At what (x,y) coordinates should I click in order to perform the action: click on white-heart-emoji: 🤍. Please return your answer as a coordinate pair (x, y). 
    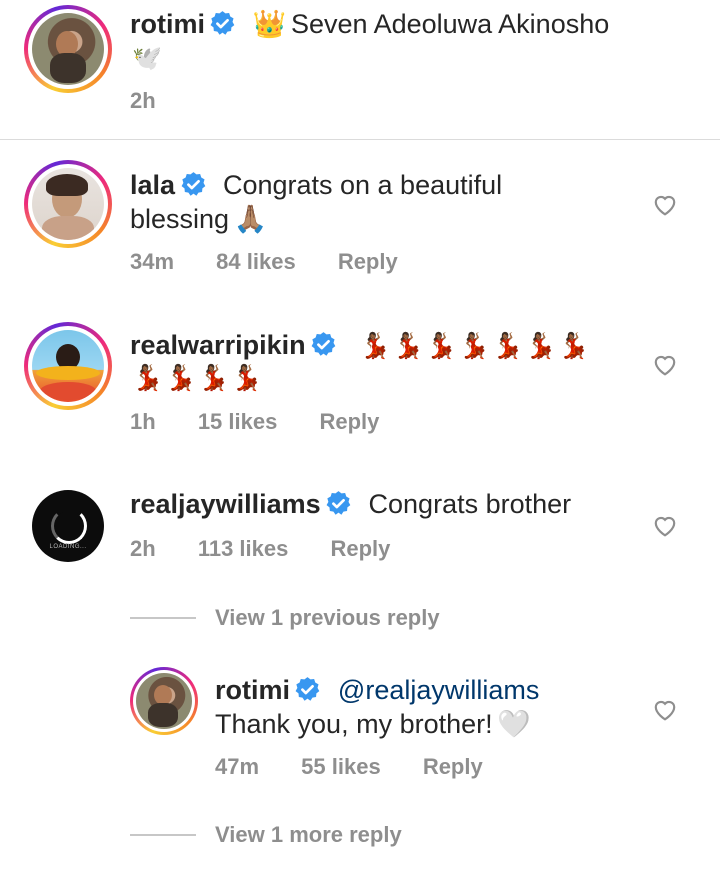
    Looking at the image, I should click on (514, 724).